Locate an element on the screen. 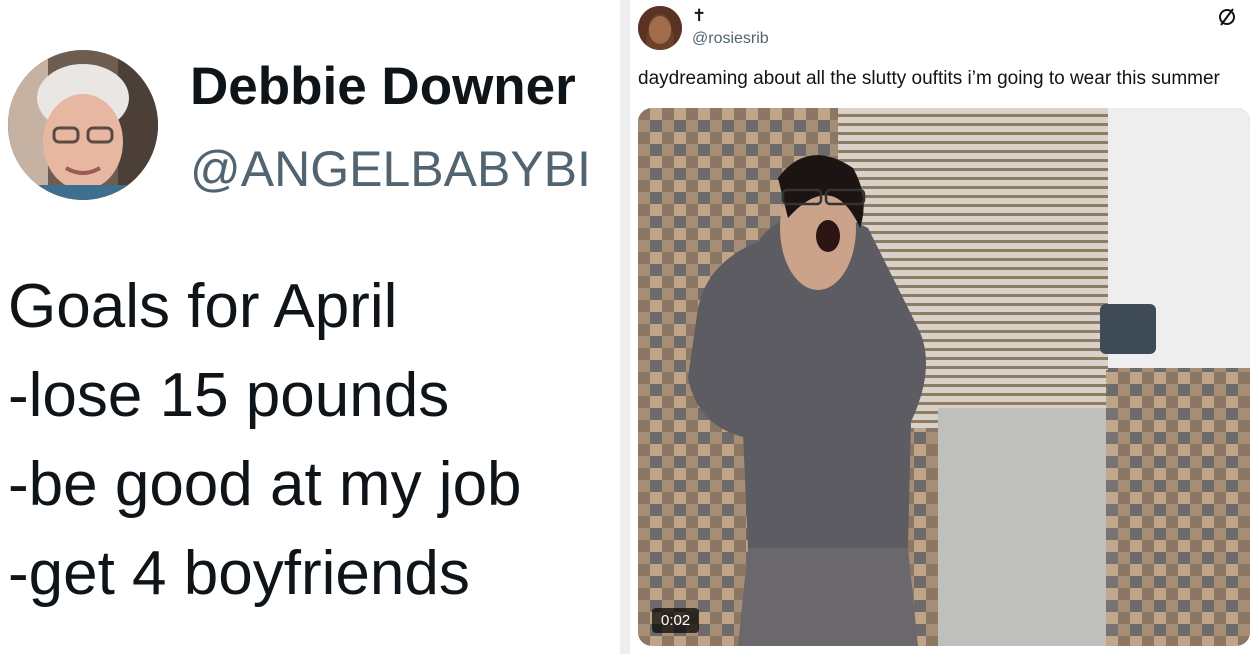 Image resolution: width=1250 pixels, height=654 pixels. video-duration: 0:02 is located at coordinates (676, 620).